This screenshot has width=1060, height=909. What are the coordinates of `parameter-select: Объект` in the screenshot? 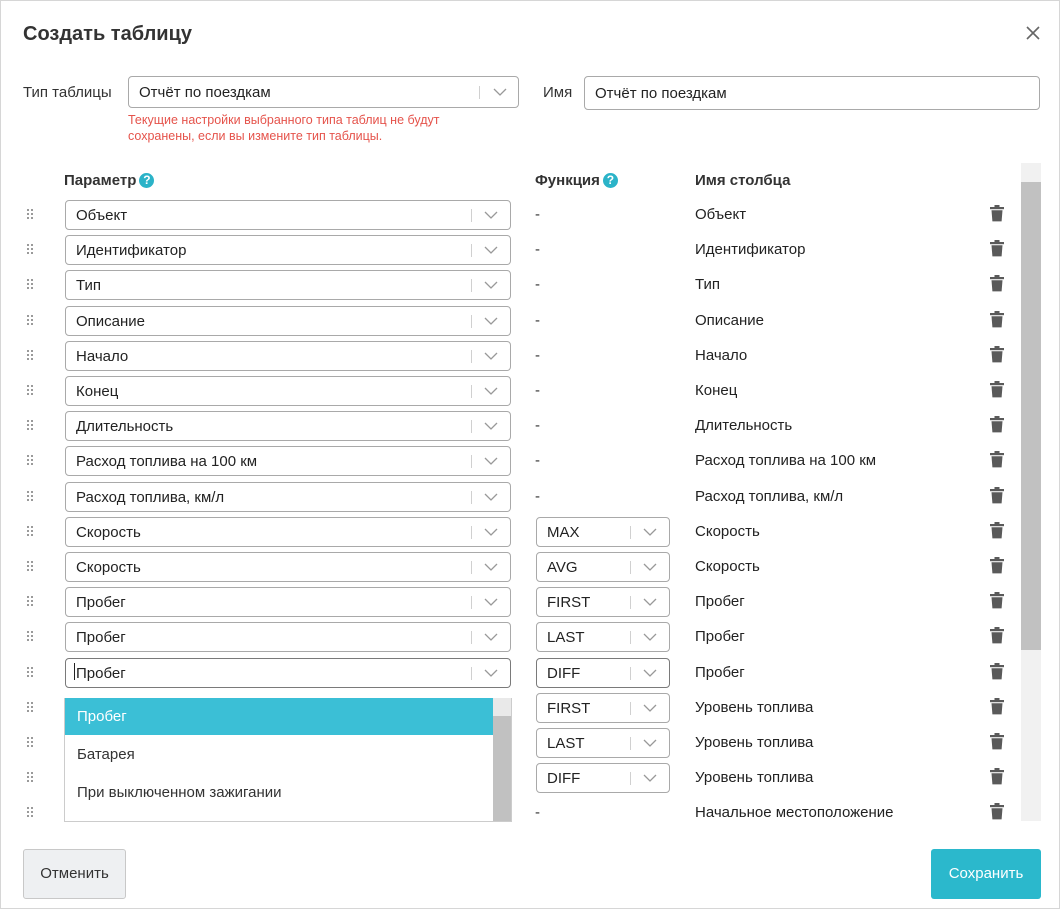 It's located at (288, 215).